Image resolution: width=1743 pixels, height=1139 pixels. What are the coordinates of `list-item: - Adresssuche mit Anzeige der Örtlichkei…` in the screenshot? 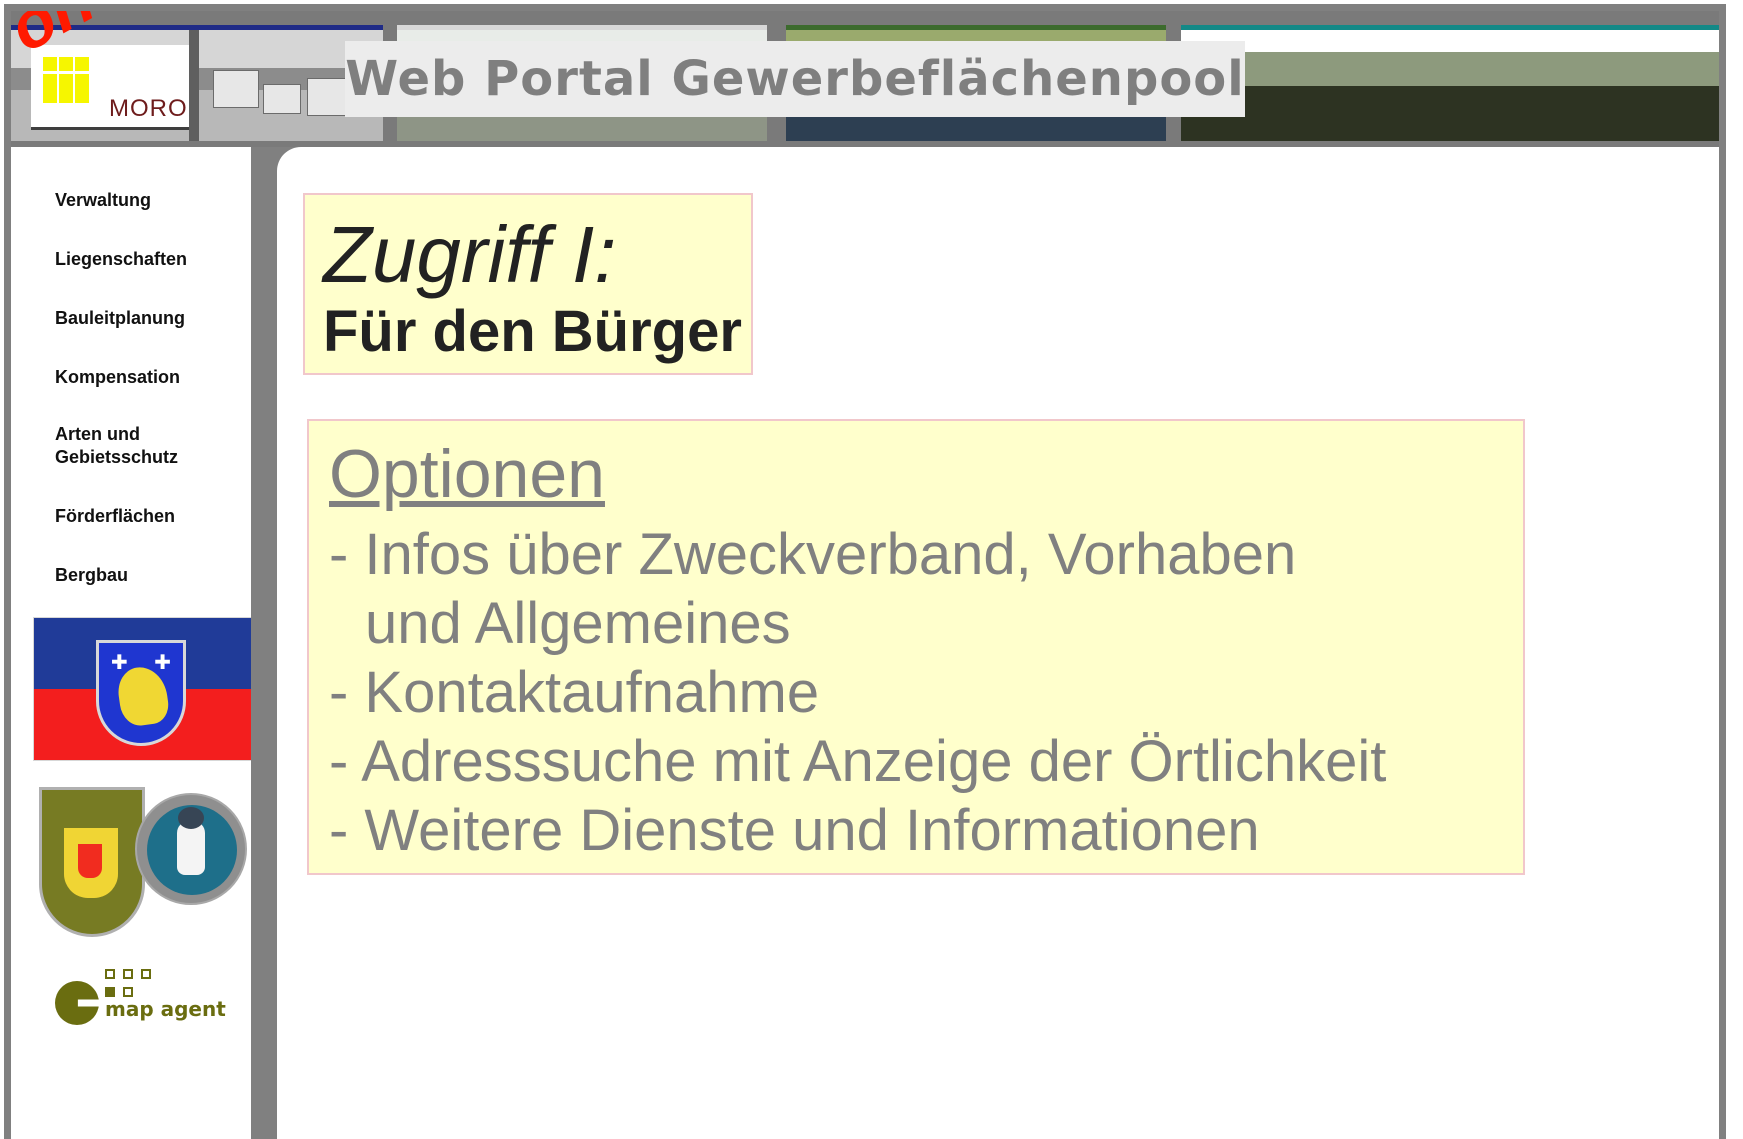 It's located at (858, 761).